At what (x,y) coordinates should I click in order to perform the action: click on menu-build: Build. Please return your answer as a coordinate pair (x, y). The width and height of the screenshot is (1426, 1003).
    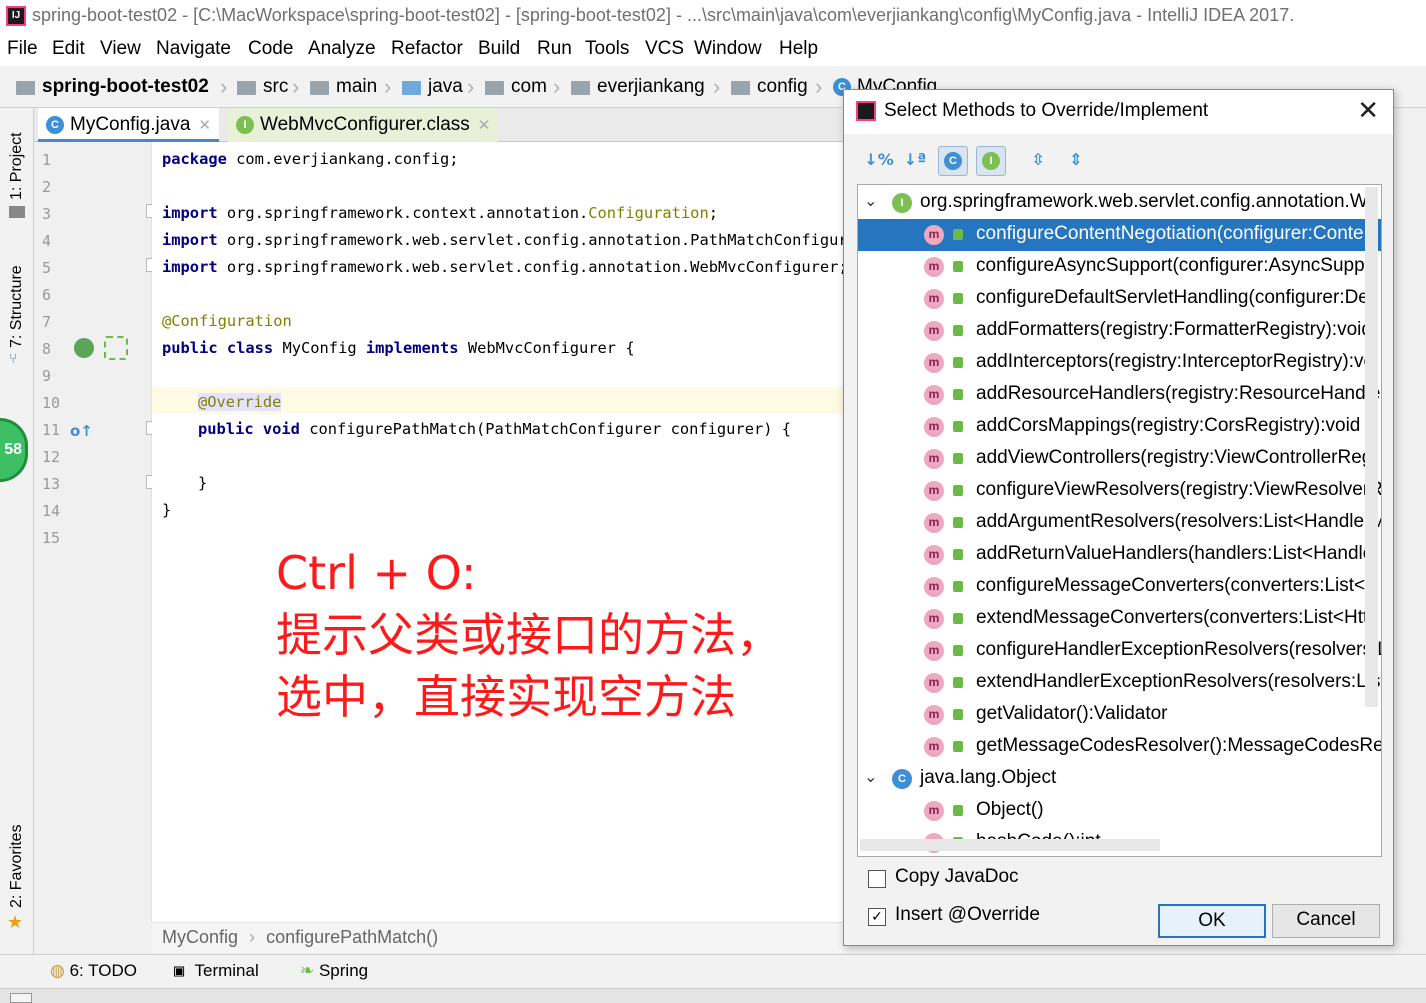
    Looking at the image, I should click on (499, 49).